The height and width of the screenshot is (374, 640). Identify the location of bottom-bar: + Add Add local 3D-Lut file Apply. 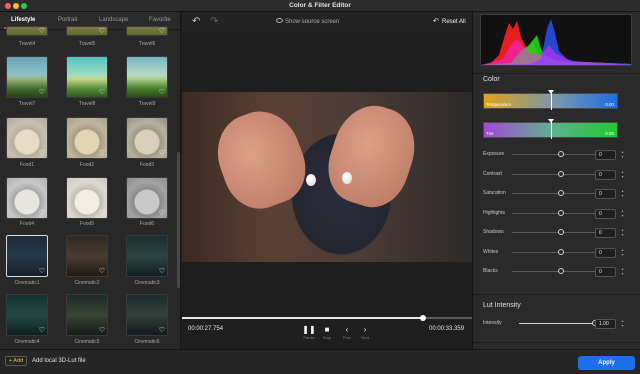
(320, 361).